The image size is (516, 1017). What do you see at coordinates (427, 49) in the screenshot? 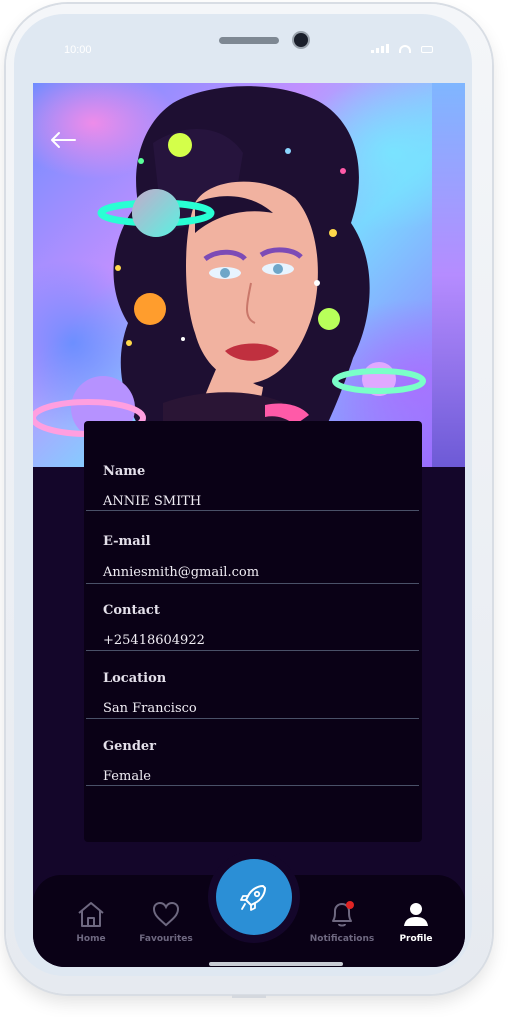
I see `battery-icon` at bounding box center [427, 49].